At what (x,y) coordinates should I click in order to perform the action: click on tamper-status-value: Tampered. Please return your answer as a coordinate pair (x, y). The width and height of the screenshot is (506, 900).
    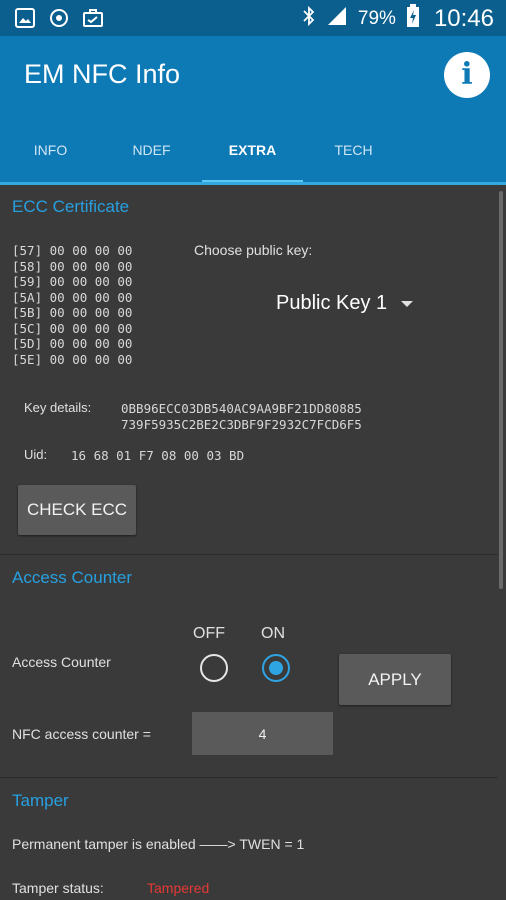
    Looking at the image, I should click on (178, 888).